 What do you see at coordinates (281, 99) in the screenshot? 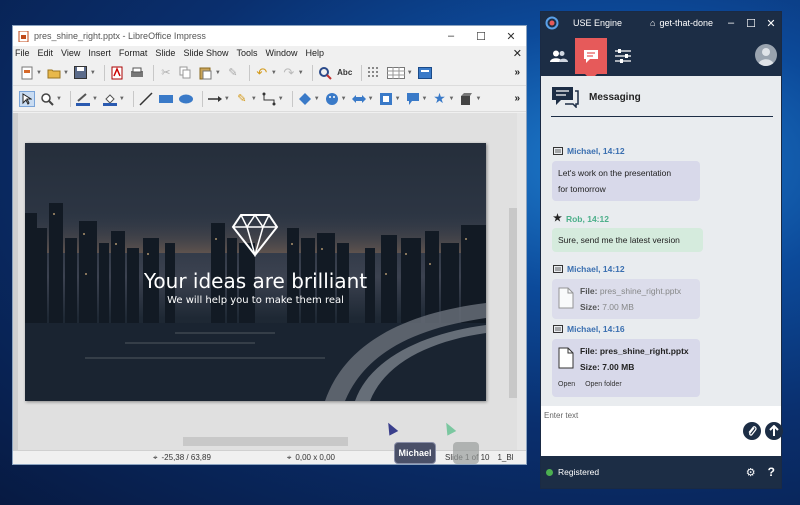
I see `connector-dropdown-icon: ▼` at bounding box center [281, 99].